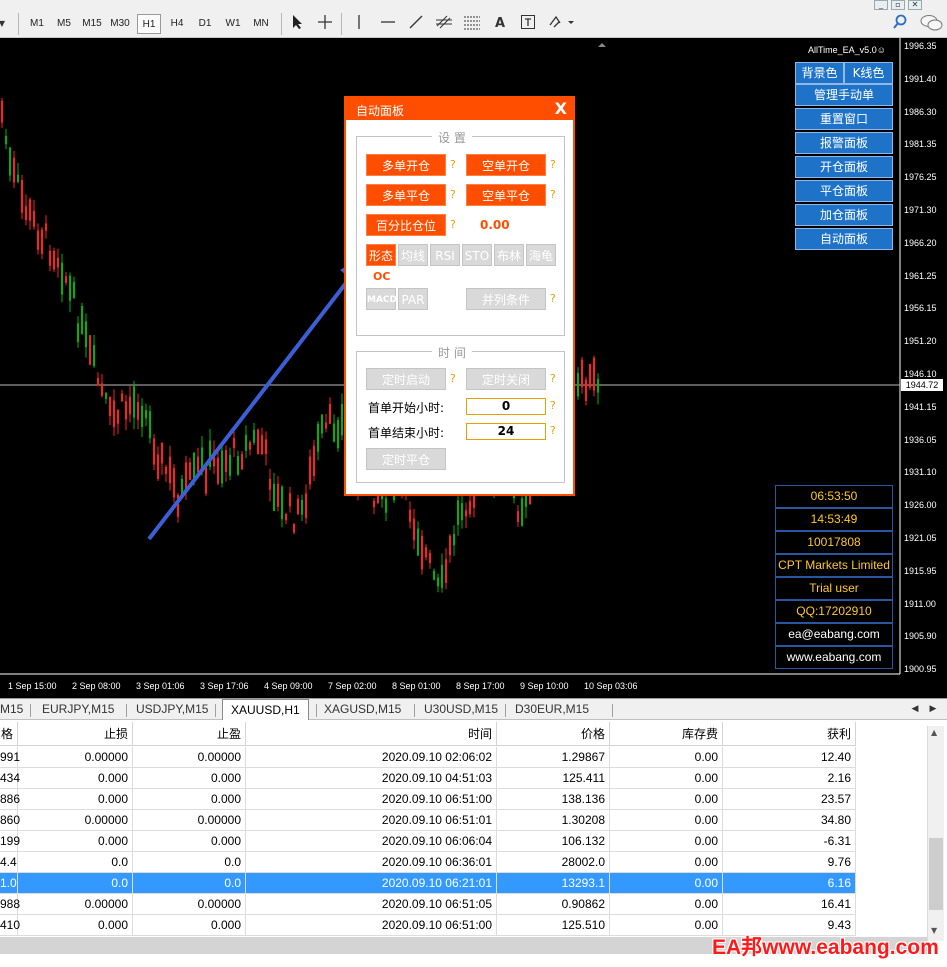 The image size is (947, 967). What do you see at coordinates (915, 709) in the screenshot?
I see `tab-scroll-left-icon: ◀` at bounding box center [915, 709].